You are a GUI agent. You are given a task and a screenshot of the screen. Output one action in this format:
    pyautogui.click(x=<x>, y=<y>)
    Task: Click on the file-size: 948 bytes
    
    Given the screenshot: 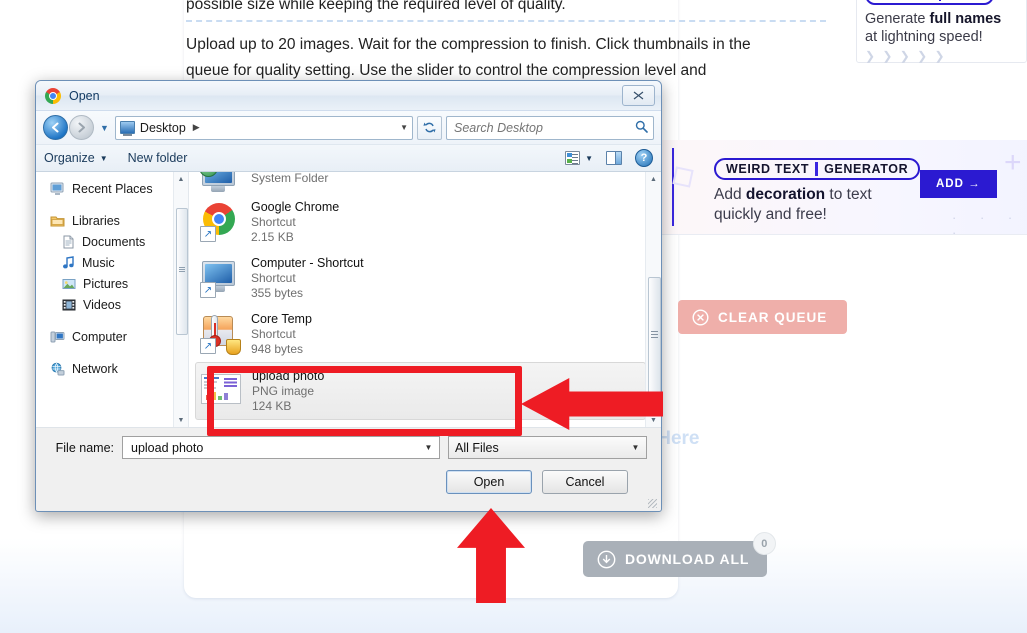 What is the action you would take?
    pyautogui.click(x=277, y=349)
    